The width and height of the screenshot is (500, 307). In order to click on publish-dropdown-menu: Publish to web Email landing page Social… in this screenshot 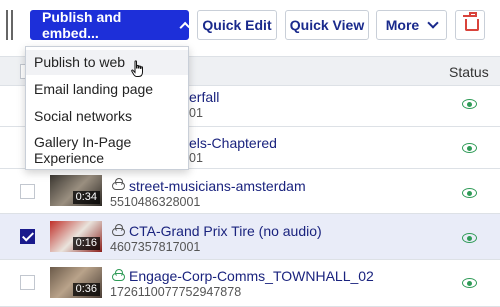, I will do `click(107, 108)`.